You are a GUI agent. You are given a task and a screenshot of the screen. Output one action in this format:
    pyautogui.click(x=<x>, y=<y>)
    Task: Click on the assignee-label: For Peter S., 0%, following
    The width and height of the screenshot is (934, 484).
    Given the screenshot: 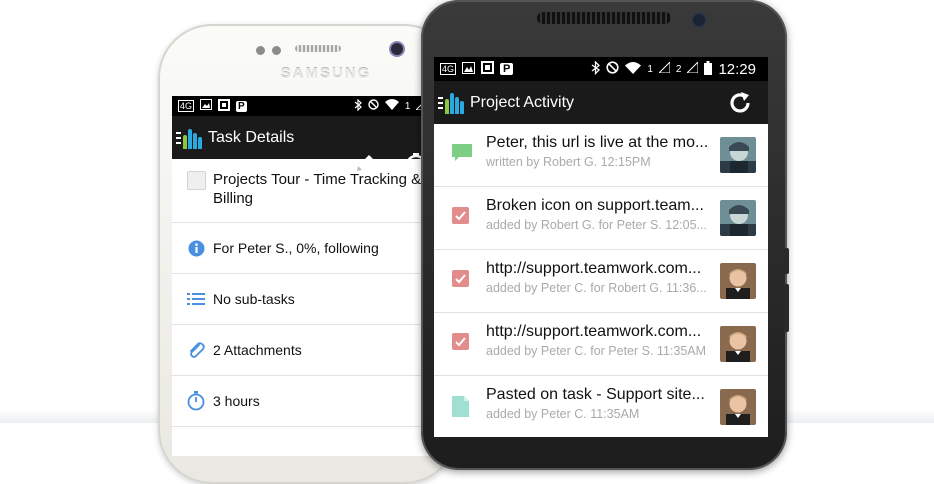 What is the action you would take?
    pyautogui.click(x=296, y=248)
    